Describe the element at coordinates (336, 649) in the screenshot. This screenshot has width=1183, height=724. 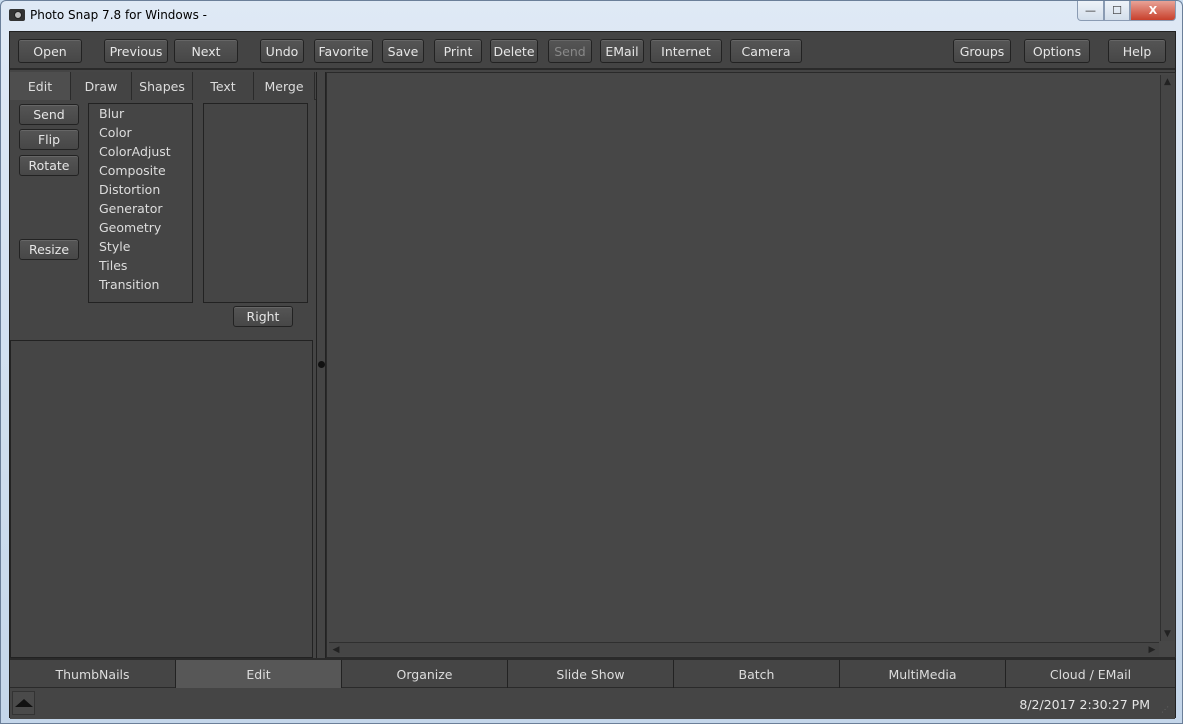
I see `scroll-left-icon: ◀` at that location.